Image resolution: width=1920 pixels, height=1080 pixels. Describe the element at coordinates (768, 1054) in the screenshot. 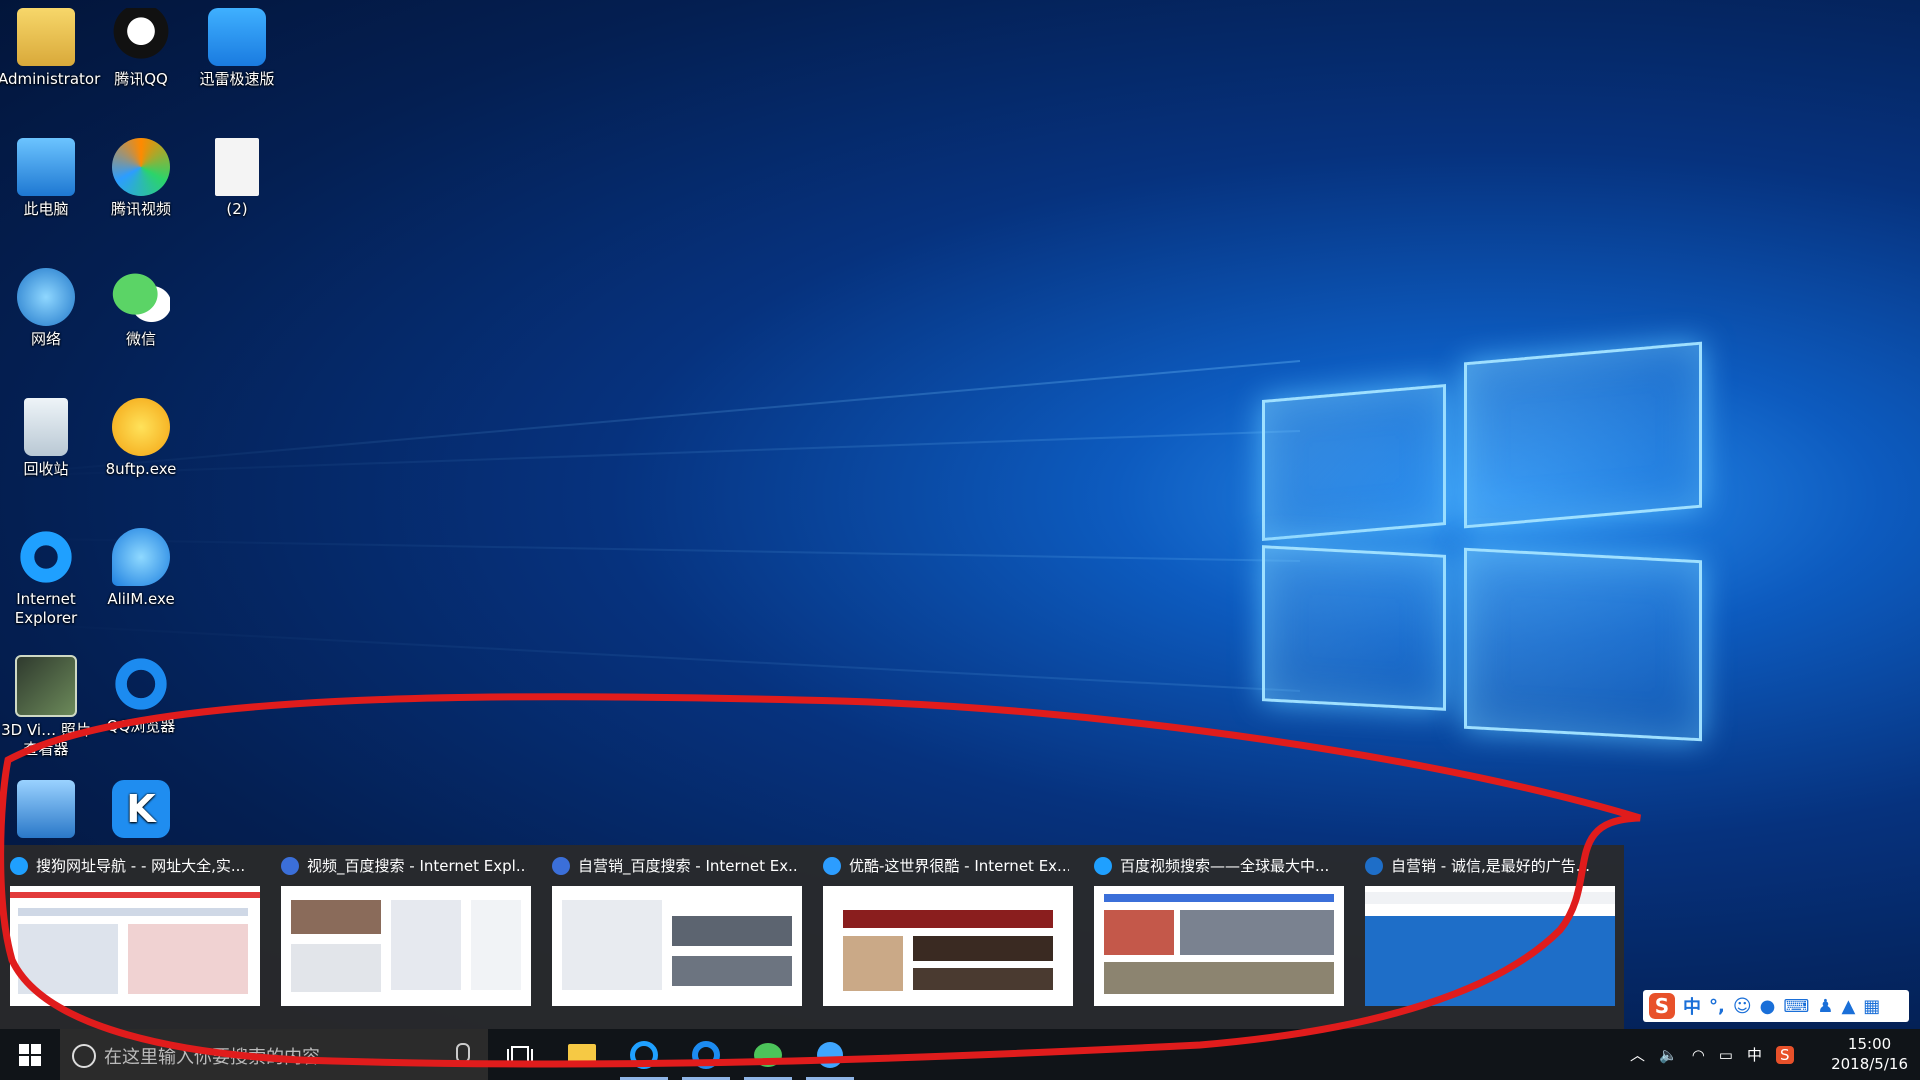

I see `taskbar-wechat` at that location.